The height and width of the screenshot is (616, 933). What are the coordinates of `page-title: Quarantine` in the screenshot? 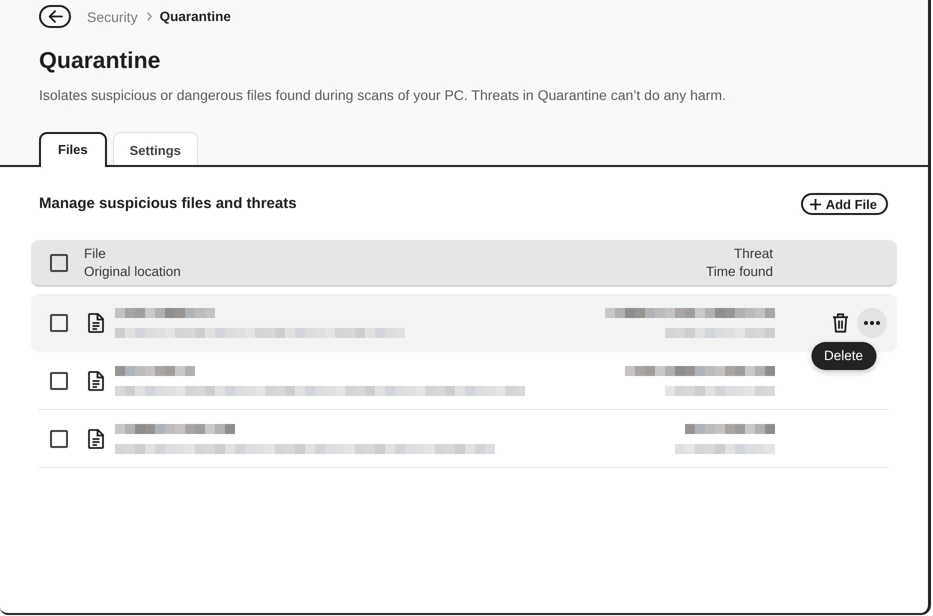 It's located at (100, 60).